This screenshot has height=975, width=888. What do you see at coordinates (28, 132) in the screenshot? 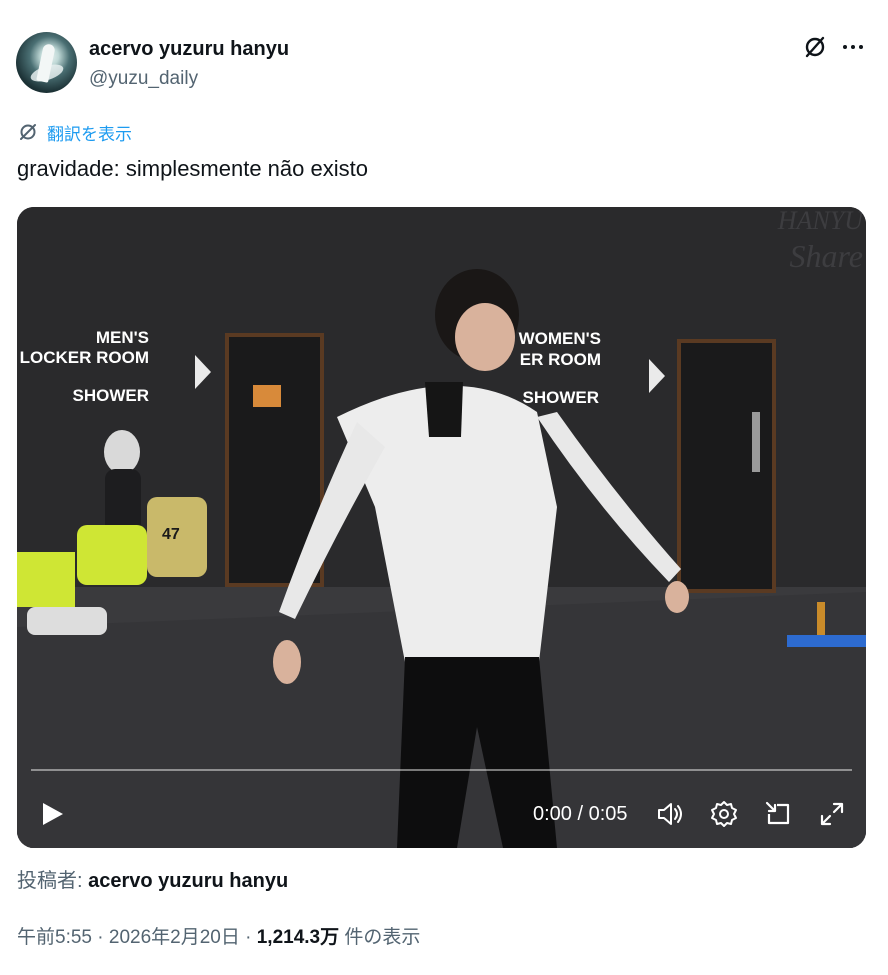
I see `translate-icon` at bounding box center [28, 132].